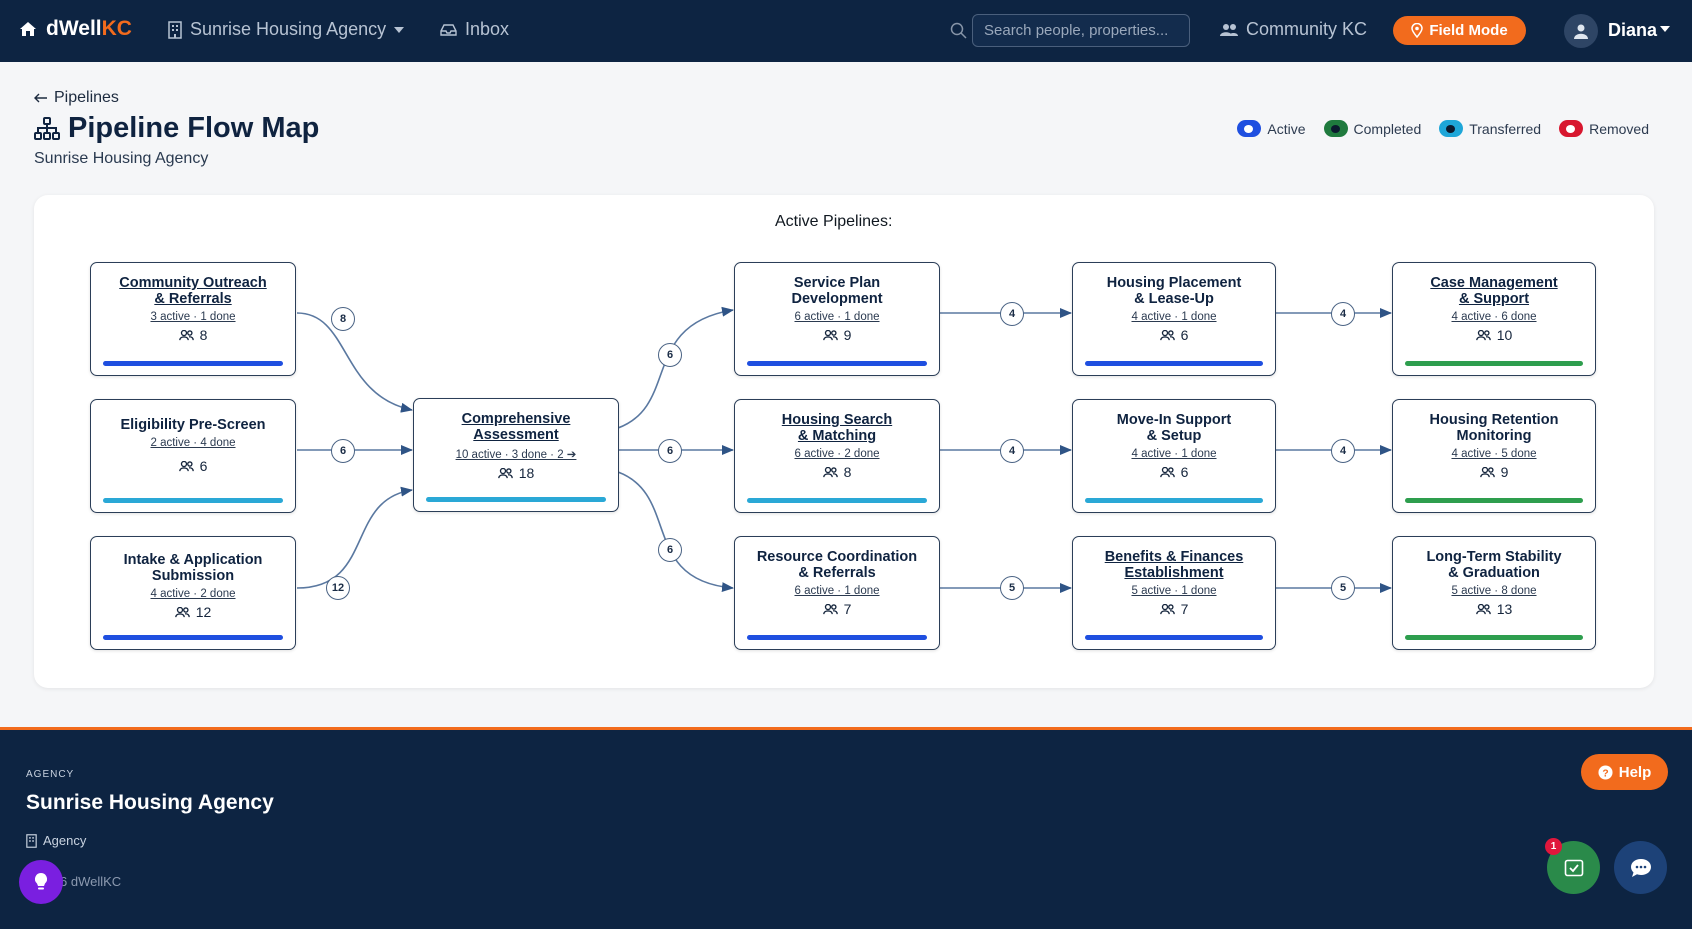 The image size is (1692, 929). What do you see at coordinates (343, 319) in the screenshot?
I see `edge-count-badge: 8` at bounding box center [343, 319].